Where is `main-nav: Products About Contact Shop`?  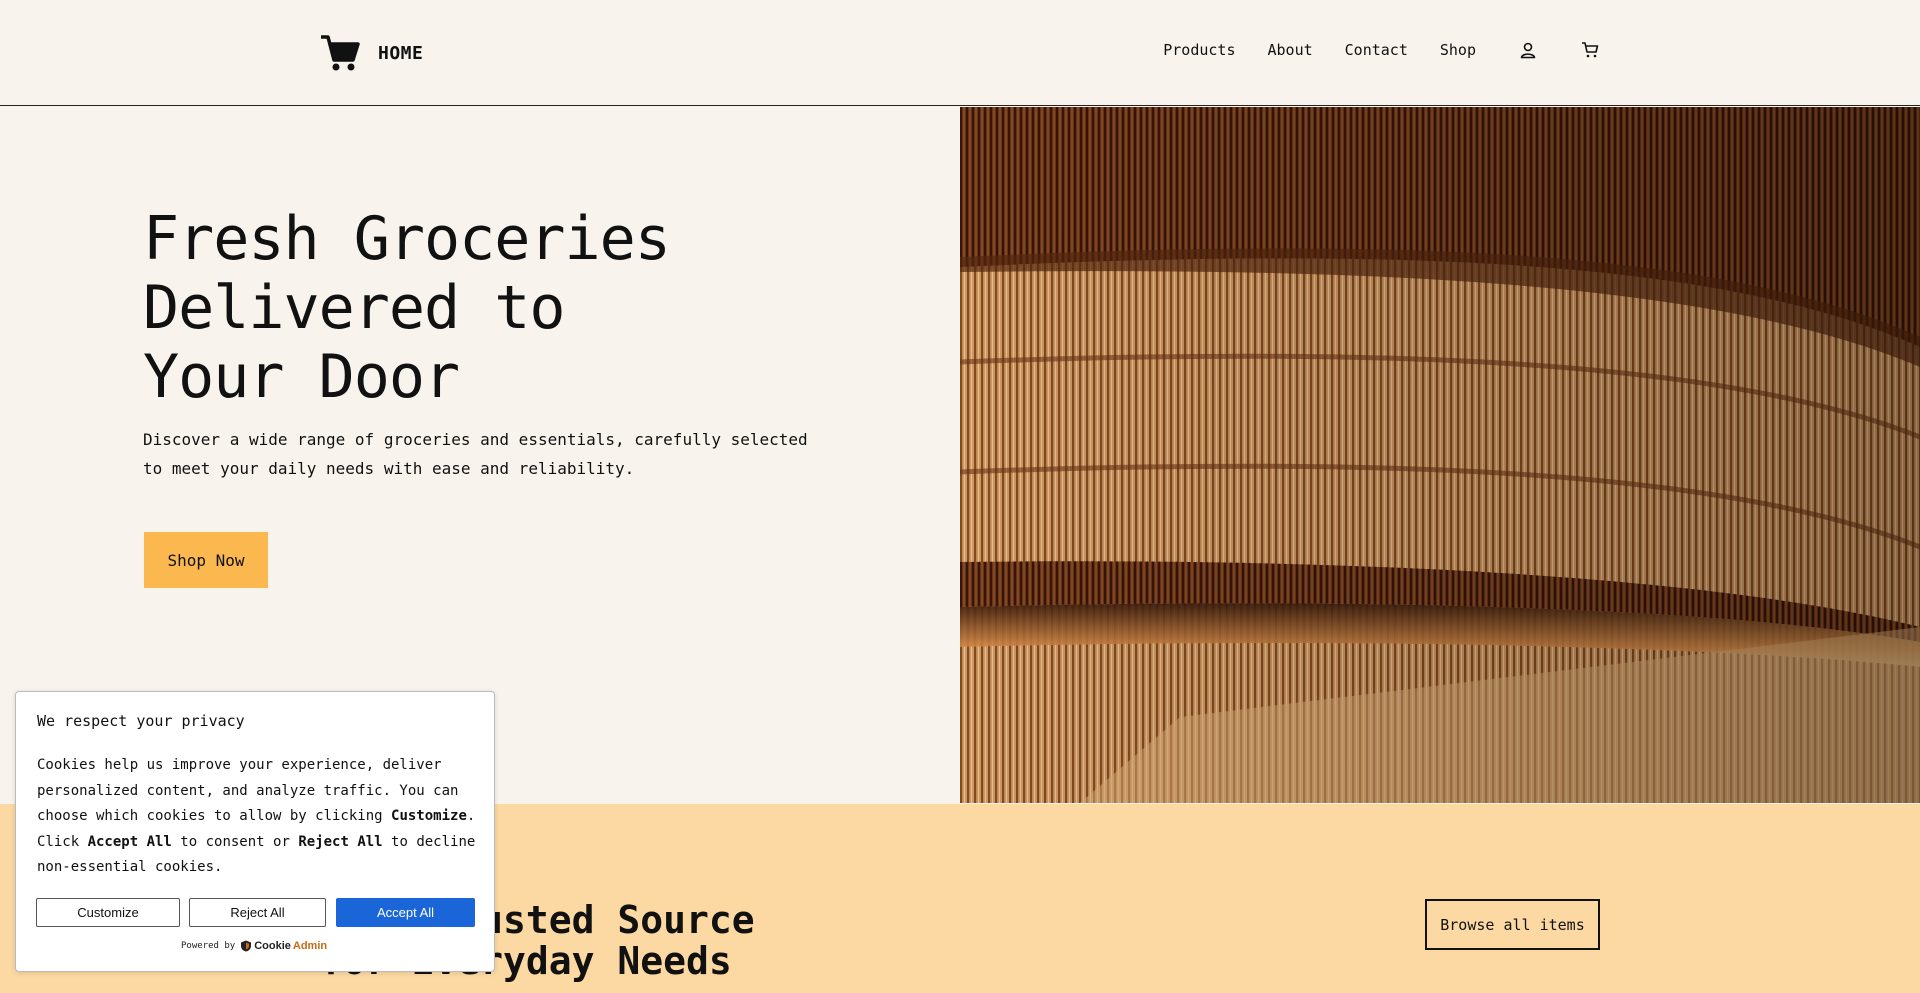 main-nav: Products About Contact Shop is located at coordinates (1365, 50).